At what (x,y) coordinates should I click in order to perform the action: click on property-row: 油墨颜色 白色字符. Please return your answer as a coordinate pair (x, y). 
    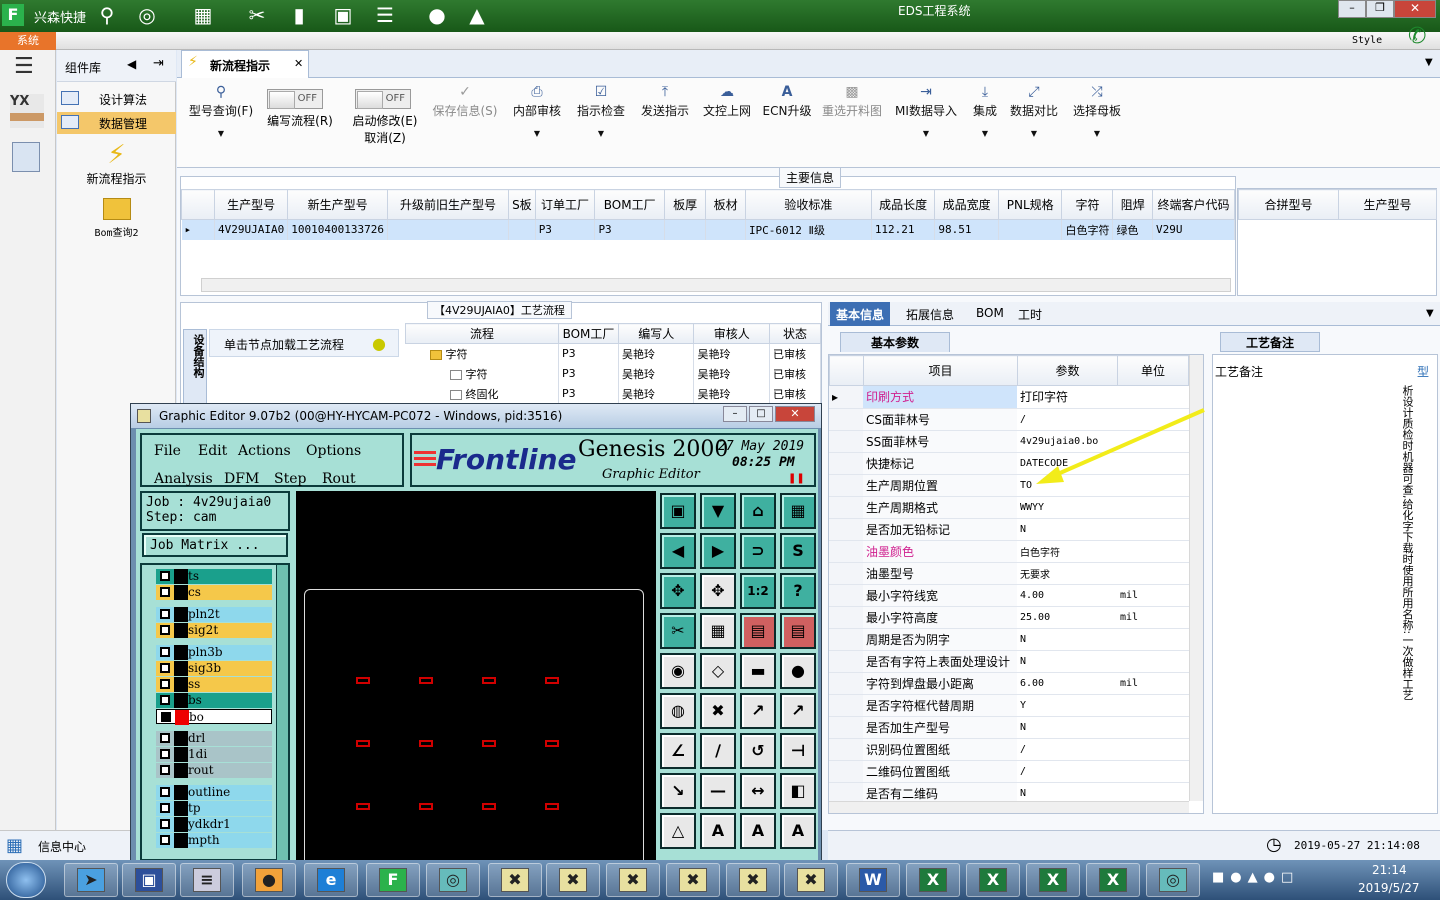
    Looking at the image, I should click on (1009, 551).